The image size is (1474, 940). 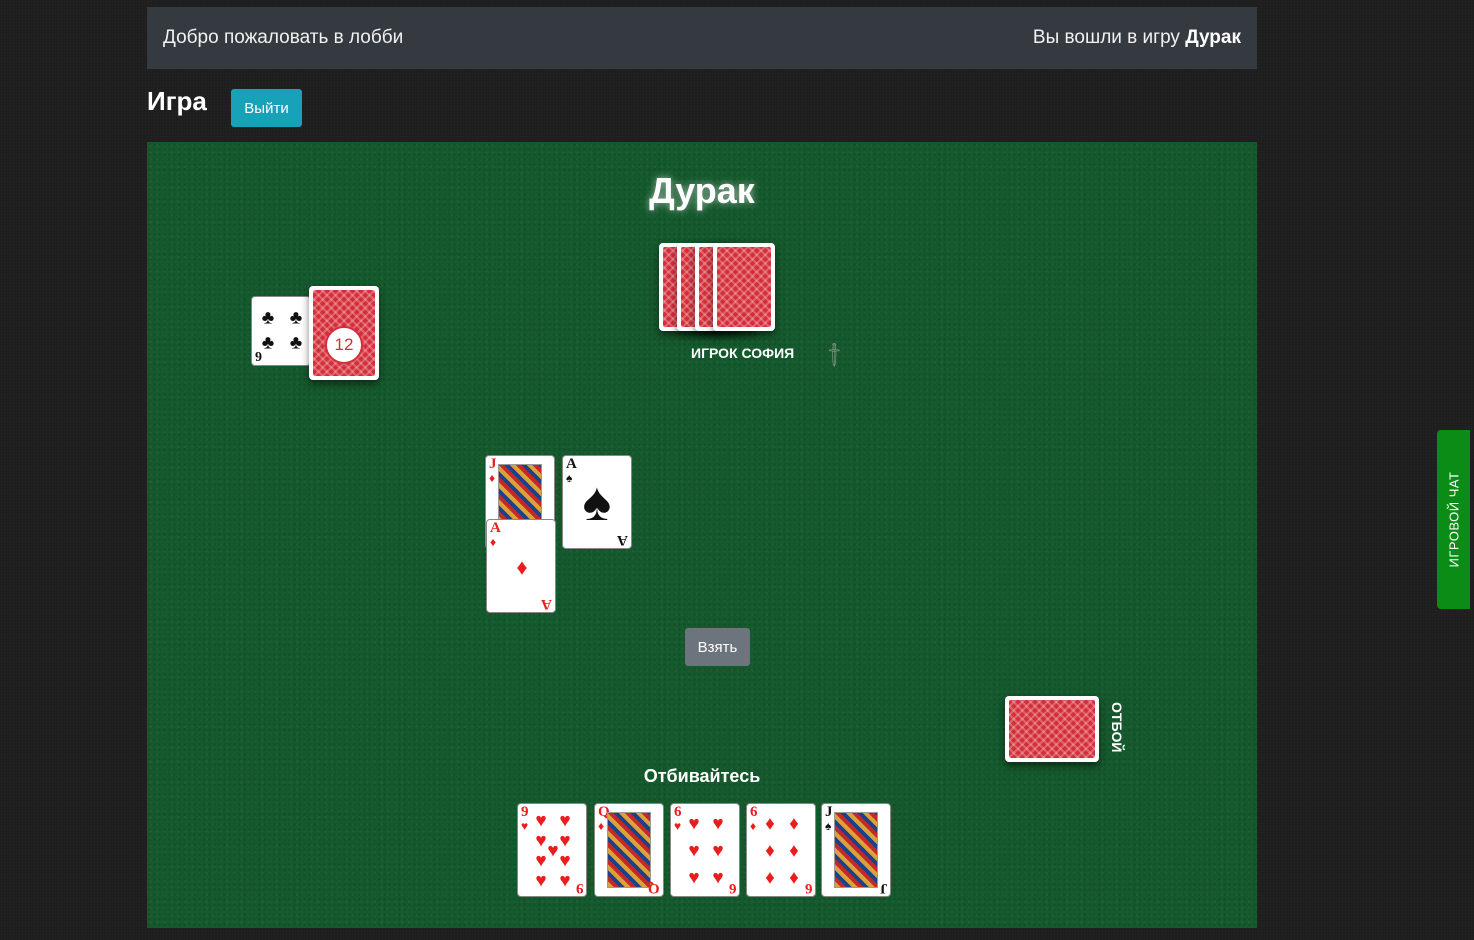 I want to click on game-chat-tab: ИГРОВОЙ ЧАТ, so click(x=1453, y=519).